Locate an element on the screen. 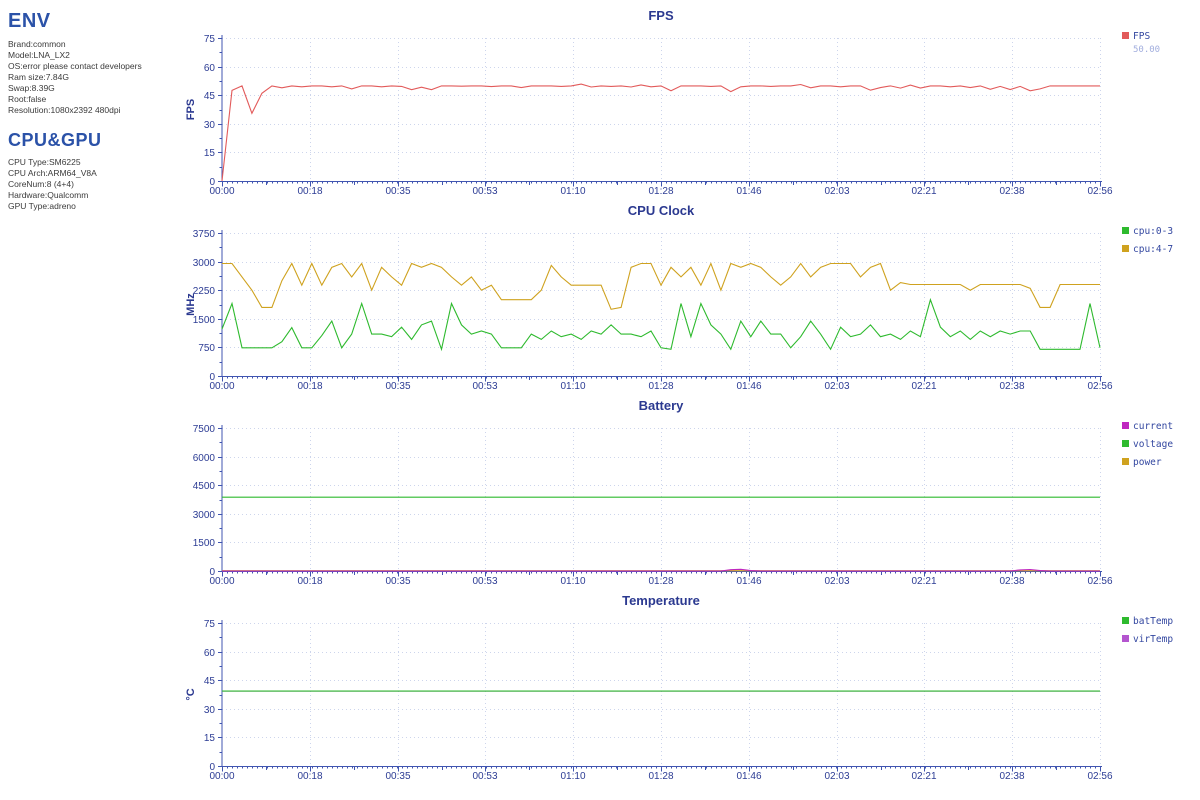 This screenshot has width=1200, height=800. legend-label: batTemp is located at coordinates (1153, 621).